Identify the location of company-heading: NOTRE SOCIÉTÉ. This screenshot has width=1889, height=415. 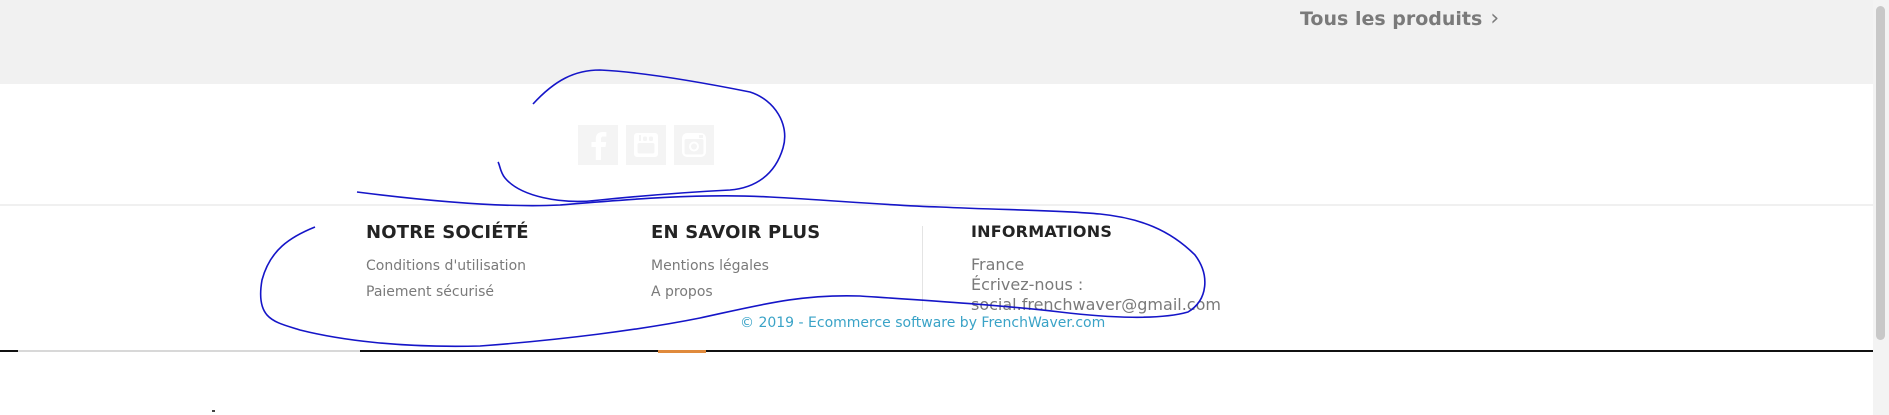
(447, 232).